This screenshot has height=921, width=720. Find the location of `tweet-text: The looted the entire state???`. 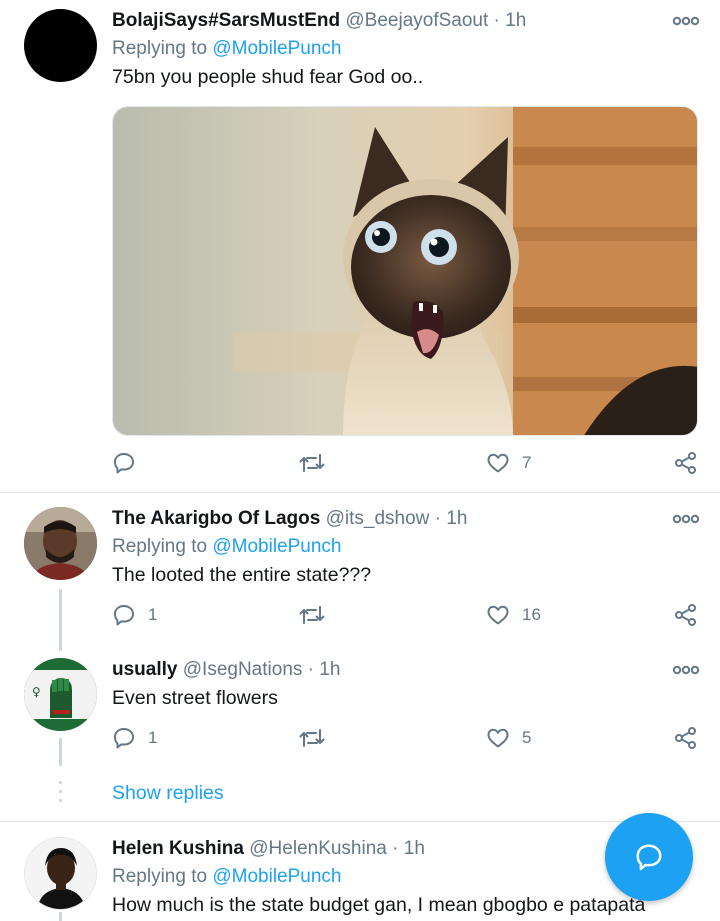

tweet-text: The looted the entire state??? is located at coordinates (242, 575).